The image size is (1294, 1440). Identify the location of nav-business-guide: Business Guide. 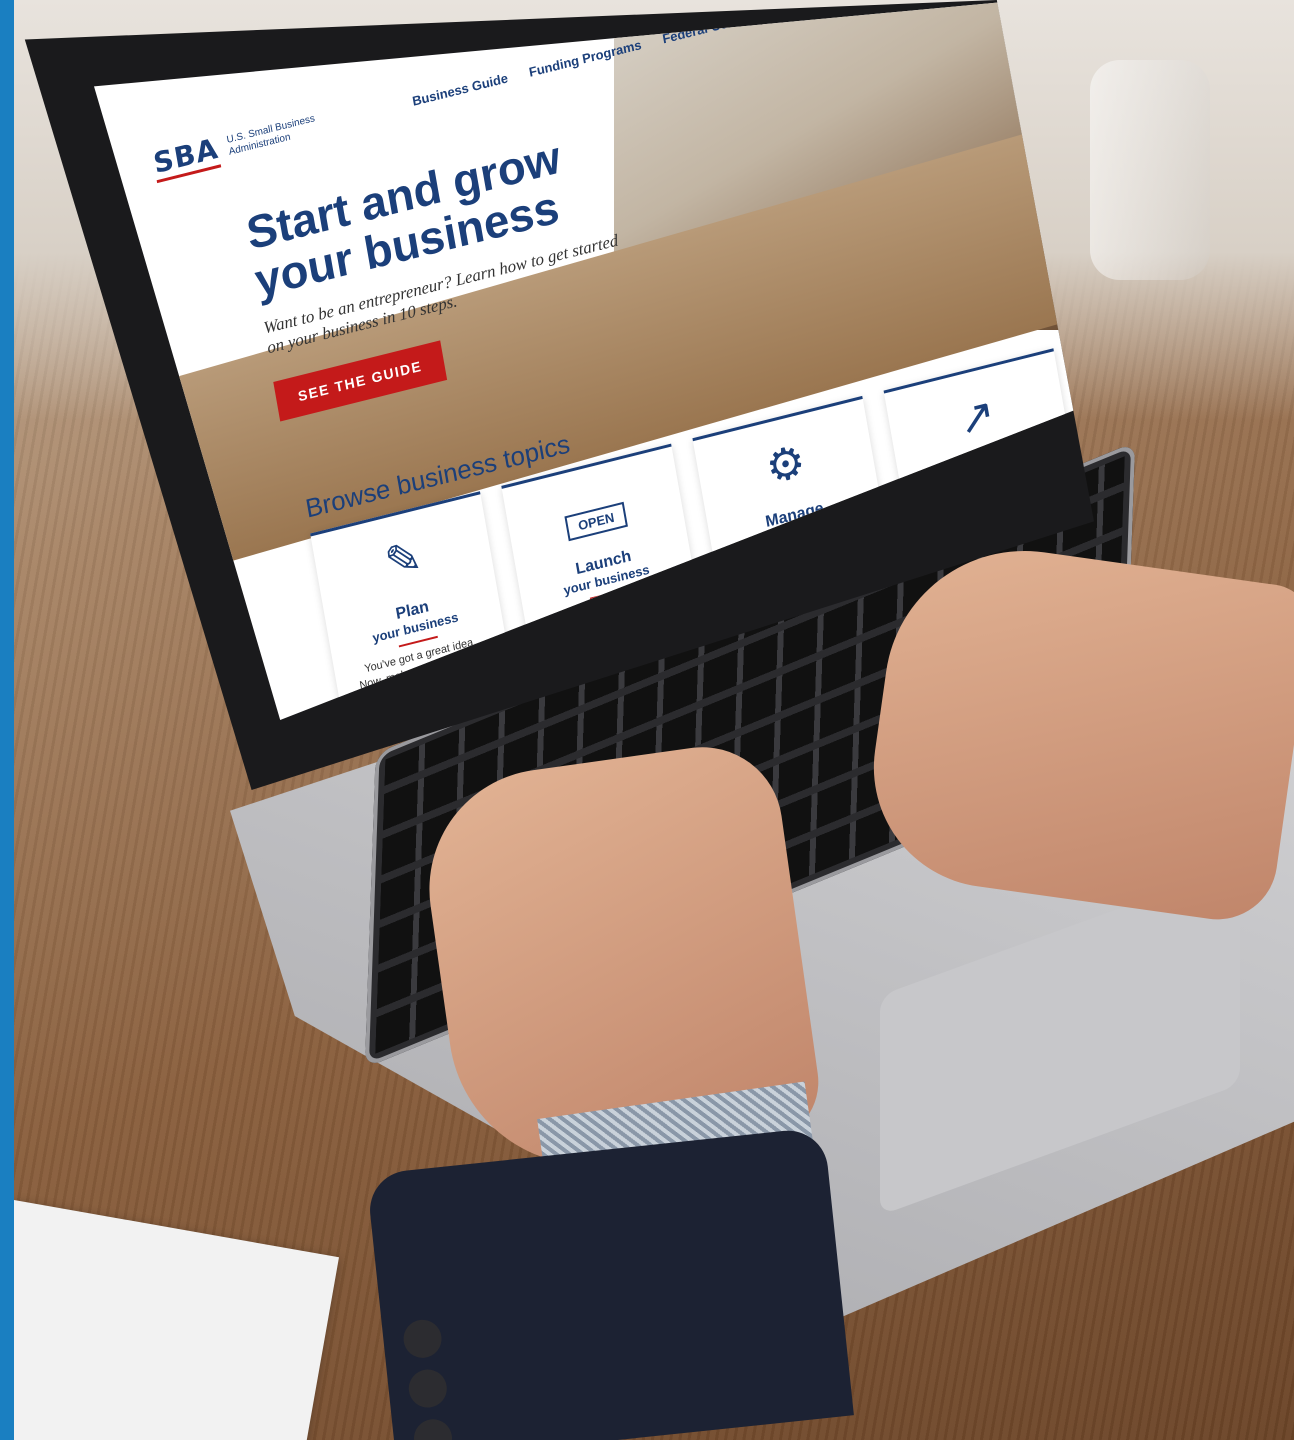
(460, 89).